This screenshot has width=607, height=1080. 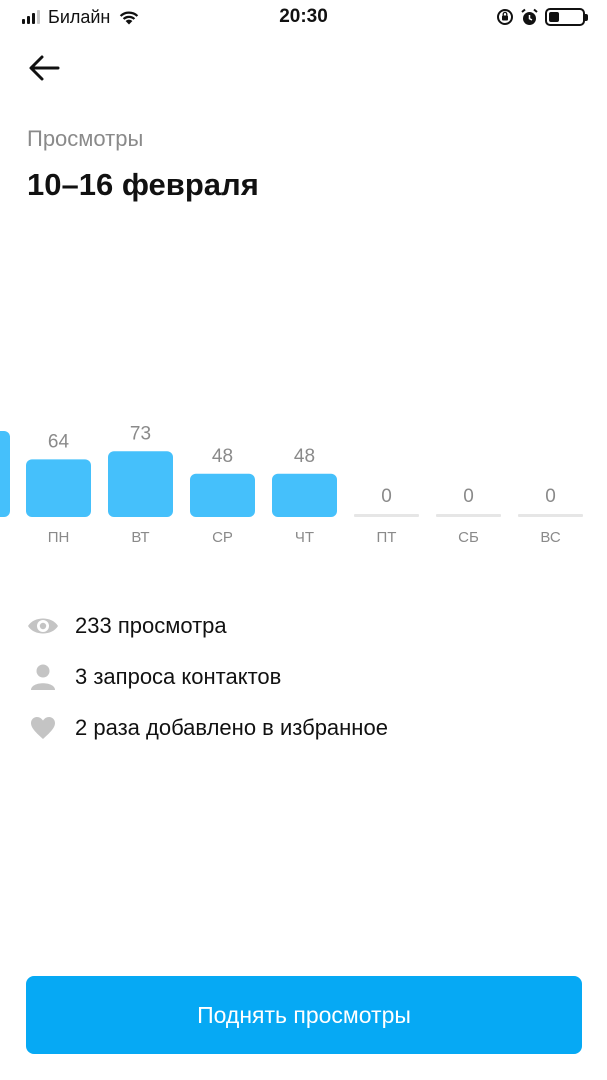 I want to click on chart-value-label: 73, so click(x=140, y=433).